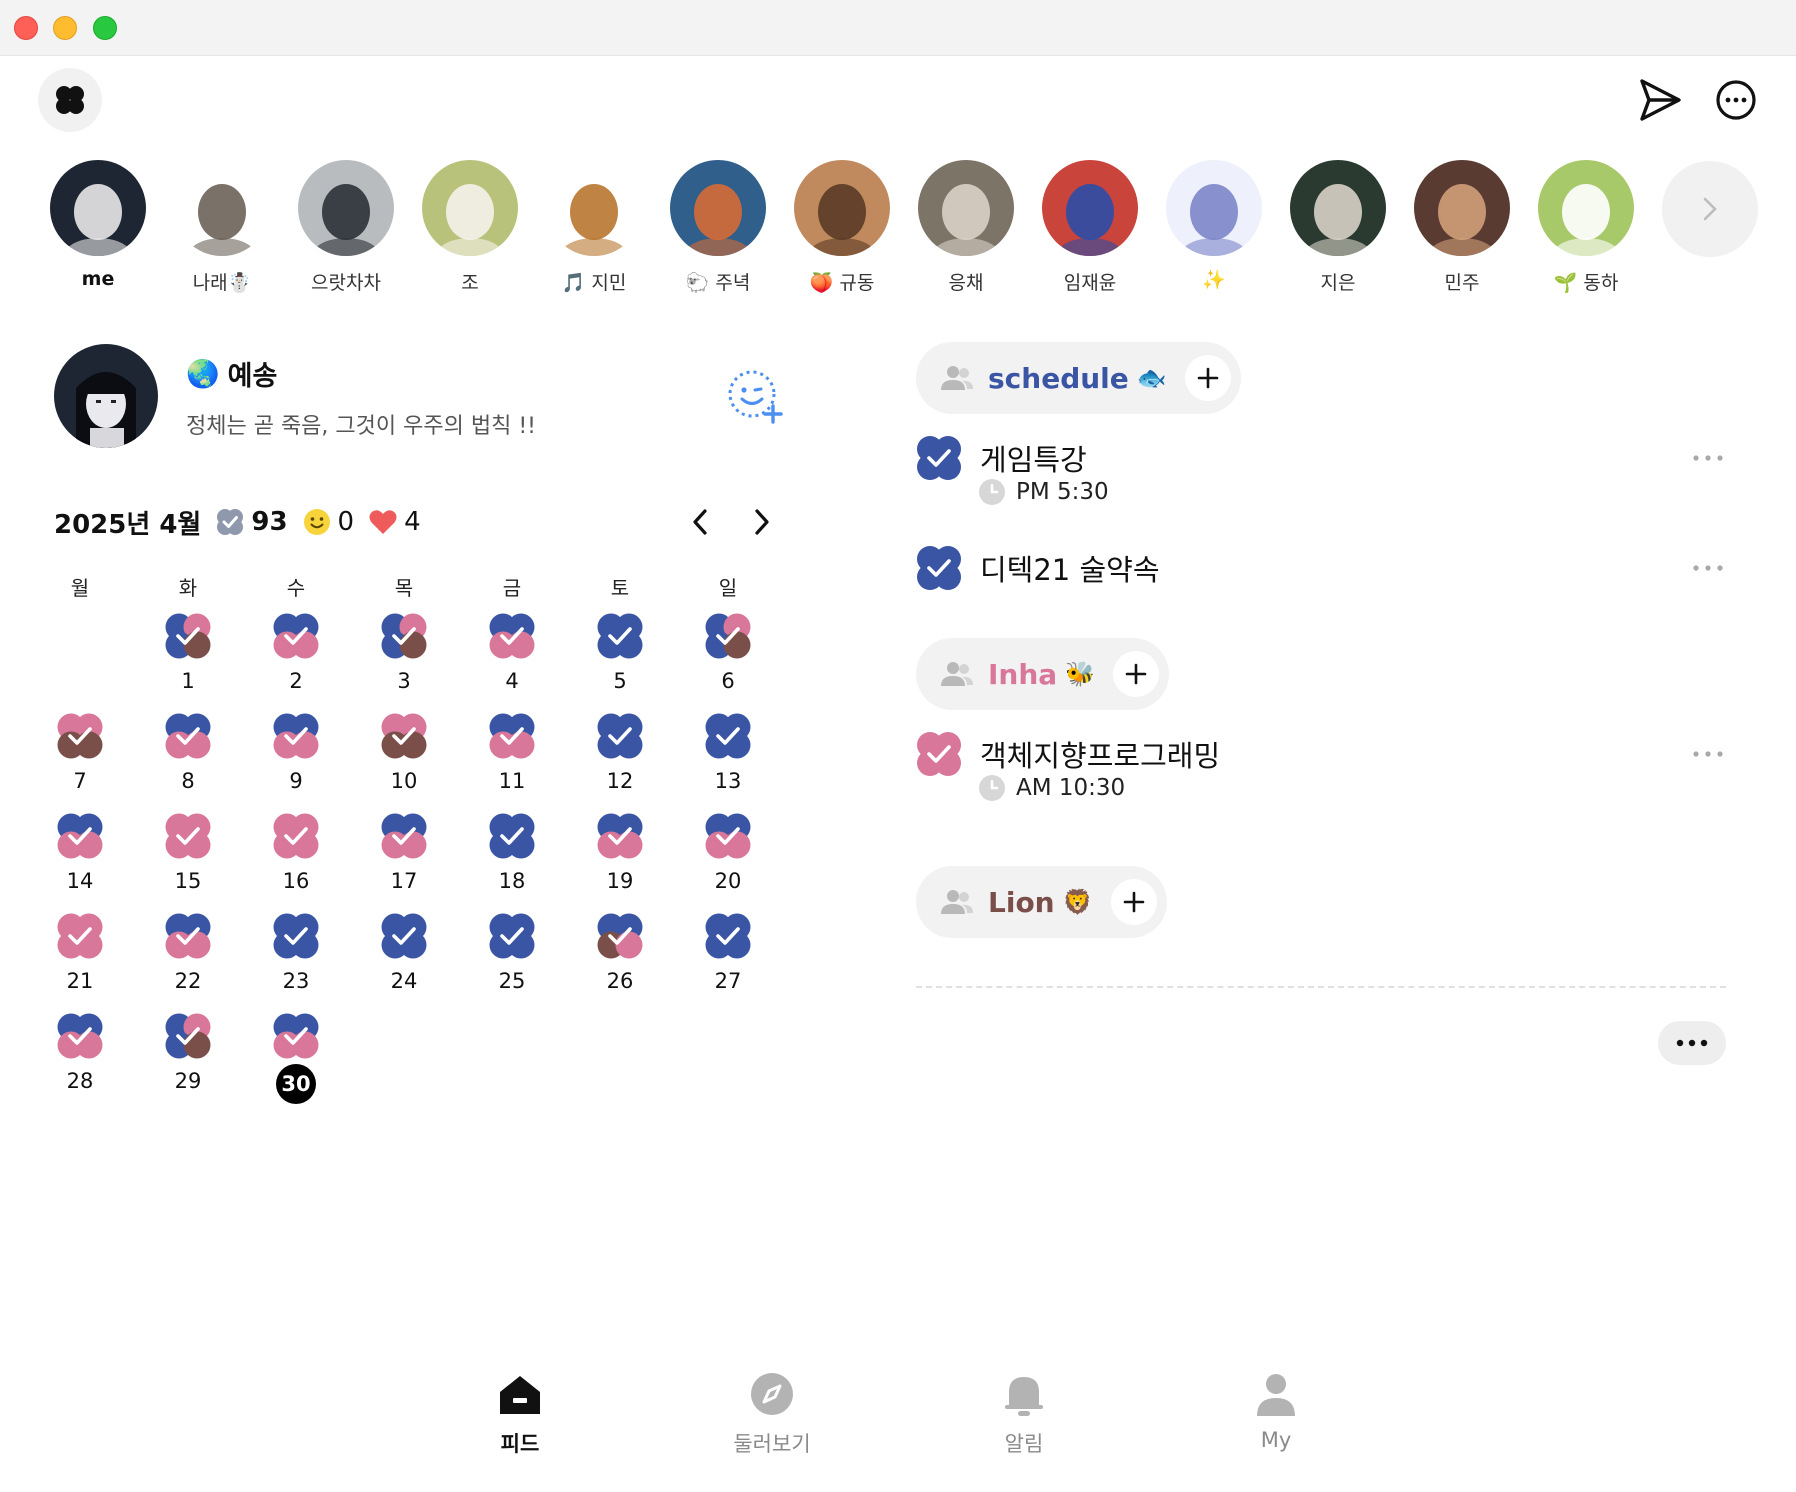 This screenshot has height=1492, width=1796. Describe the element at coordinates (98, 279) in the screenshot. I see `friend-name: me` at that location.